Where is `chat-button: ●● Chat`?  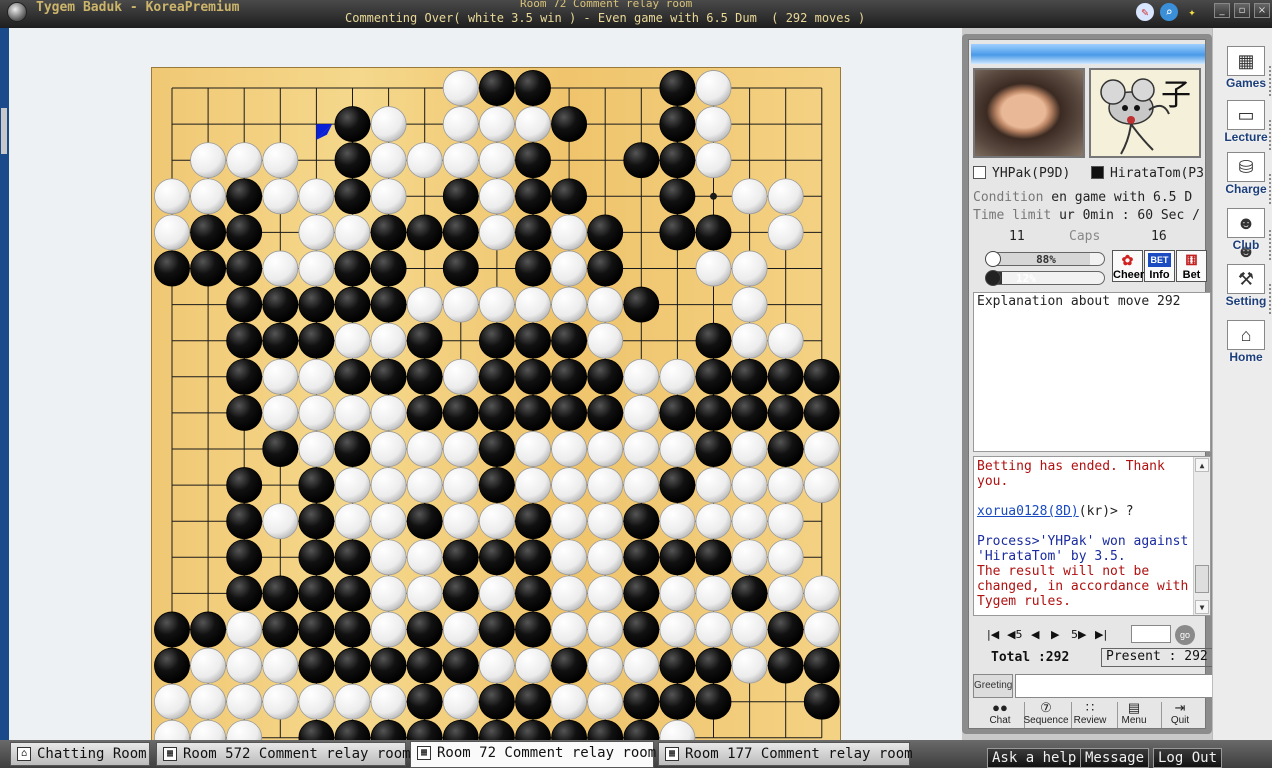
chat-button: ●● Chat is located at coordinates (1000, 715).